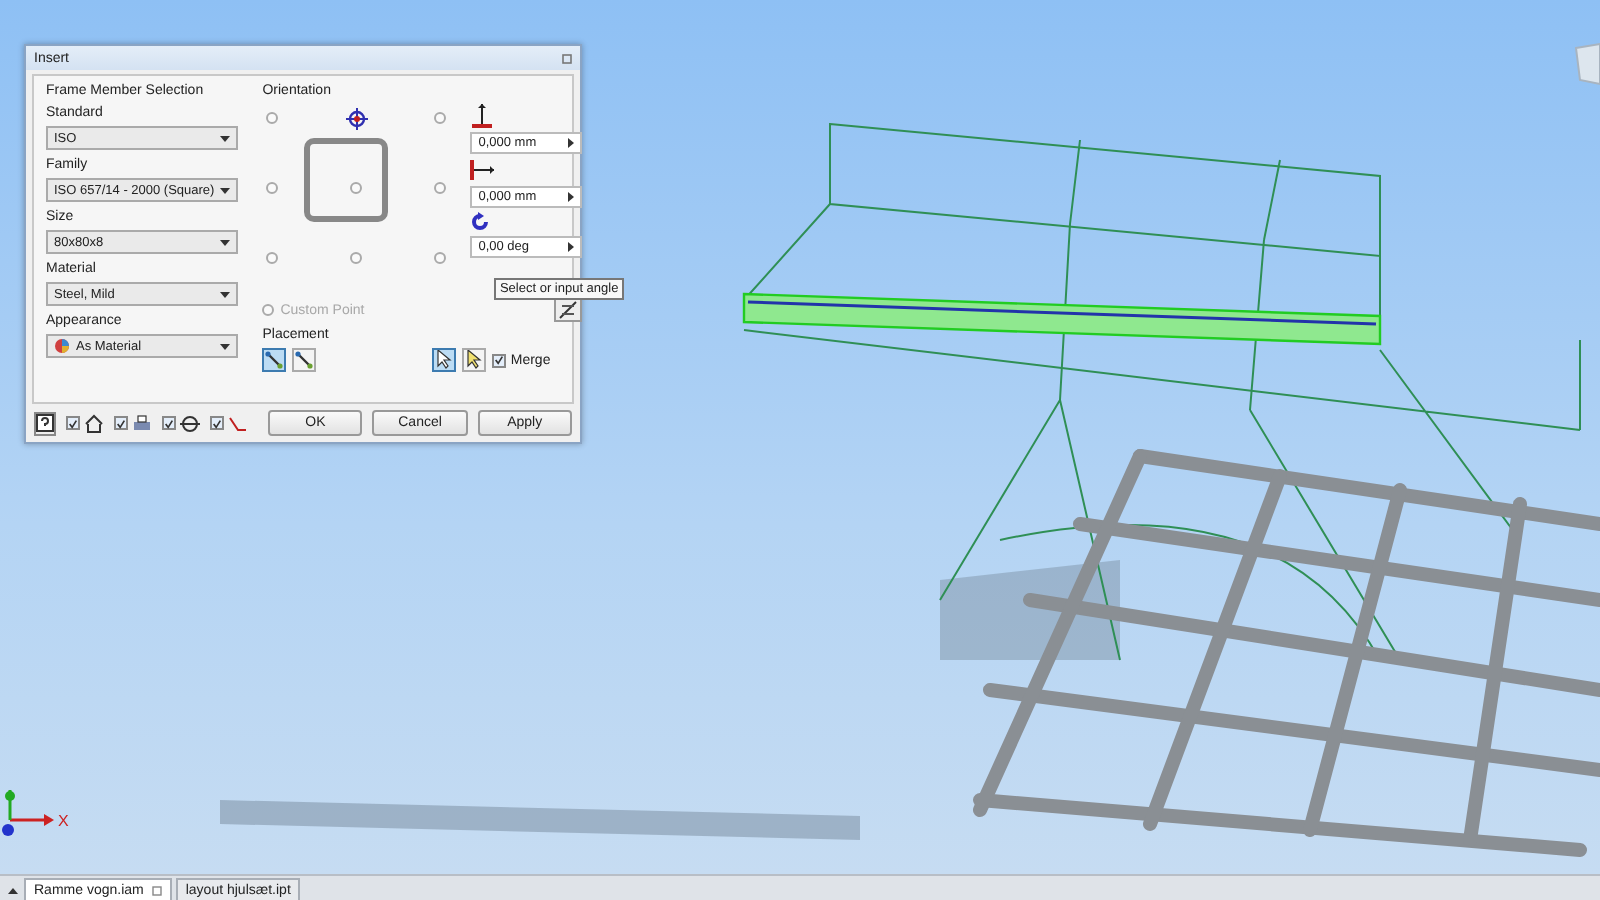  Describe the element at coordinates (62, 346) in the screenshot. I see `color-ball-icon` at that location.